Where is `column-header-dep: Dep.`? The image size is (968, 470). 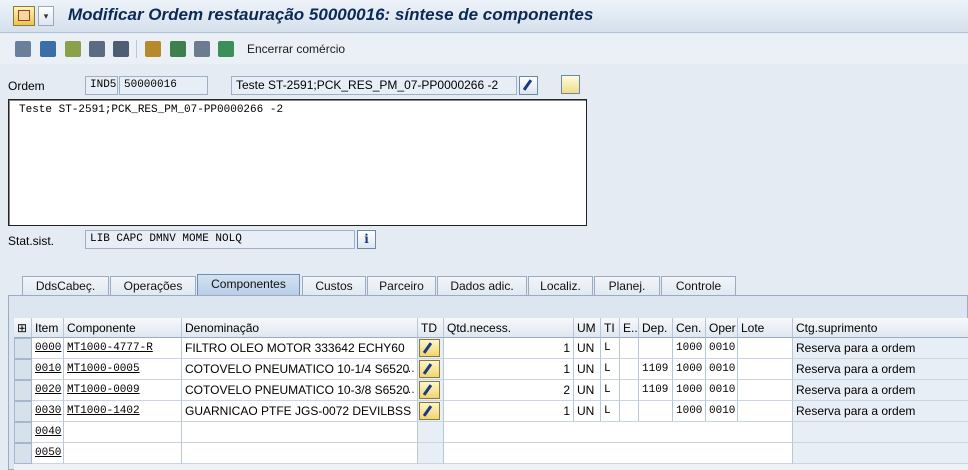 column-header-dep: Dep. is located at coordinates (656, 328).